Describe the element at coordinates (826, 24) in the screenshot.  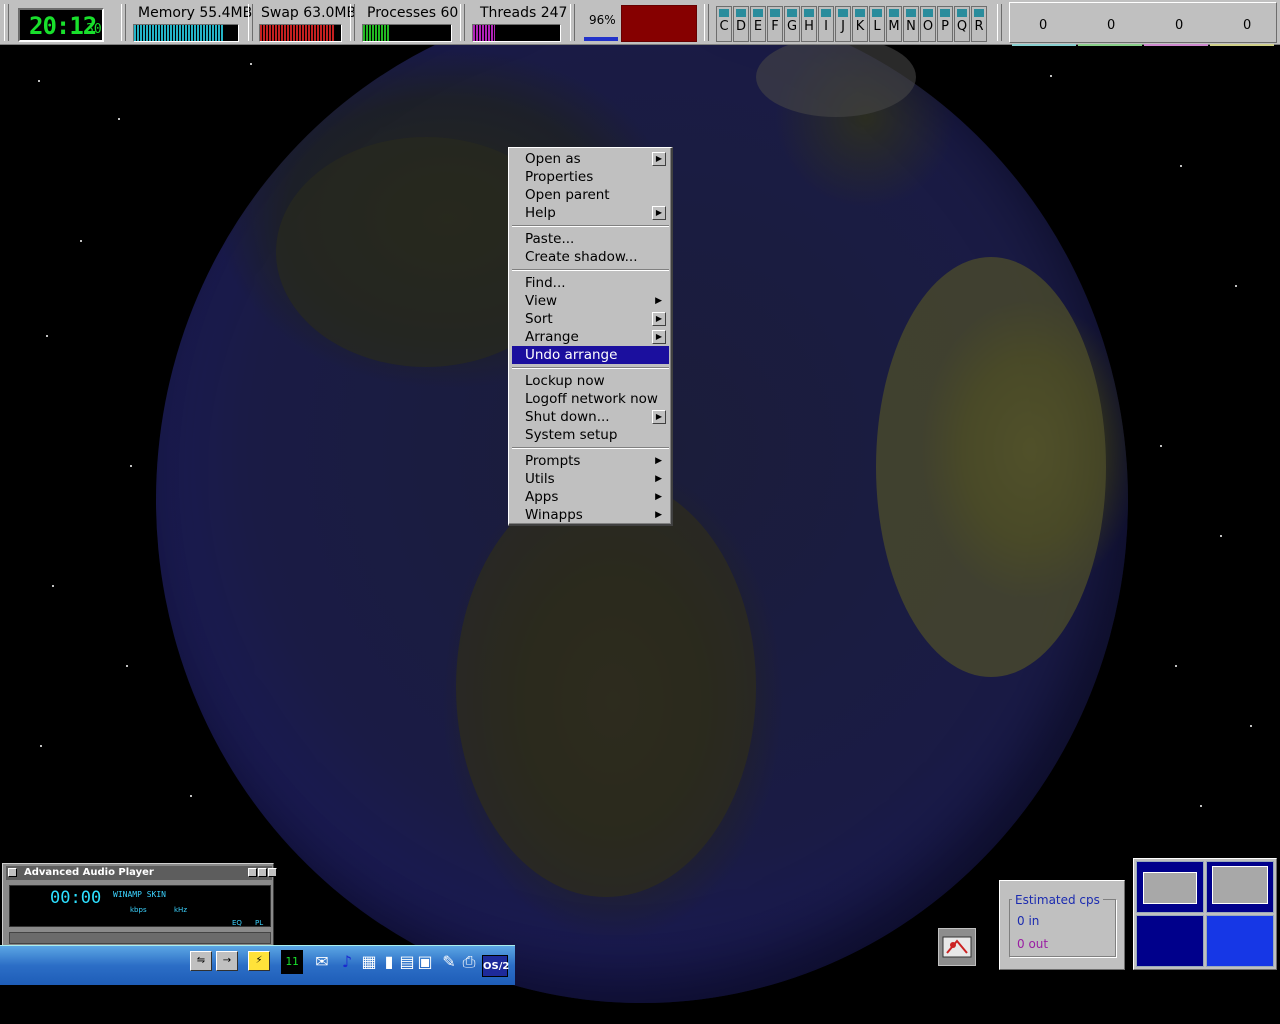
I see `drive-i: I` at that location.